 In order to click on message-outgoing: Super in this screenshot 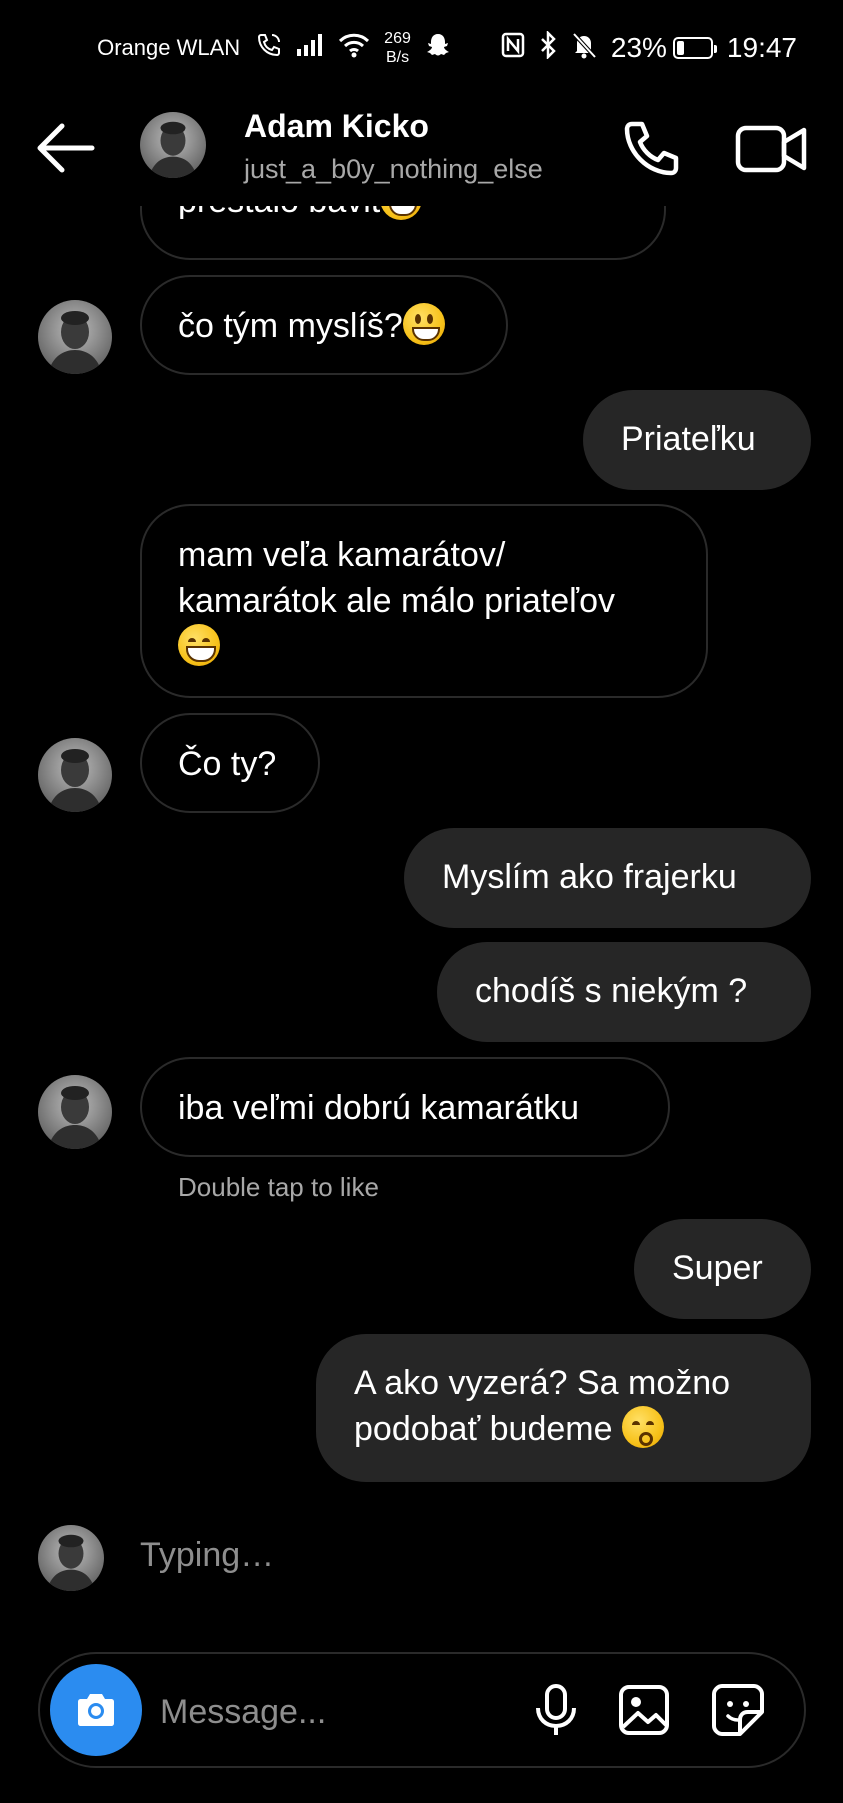, I will do `click(722, 1269)`.